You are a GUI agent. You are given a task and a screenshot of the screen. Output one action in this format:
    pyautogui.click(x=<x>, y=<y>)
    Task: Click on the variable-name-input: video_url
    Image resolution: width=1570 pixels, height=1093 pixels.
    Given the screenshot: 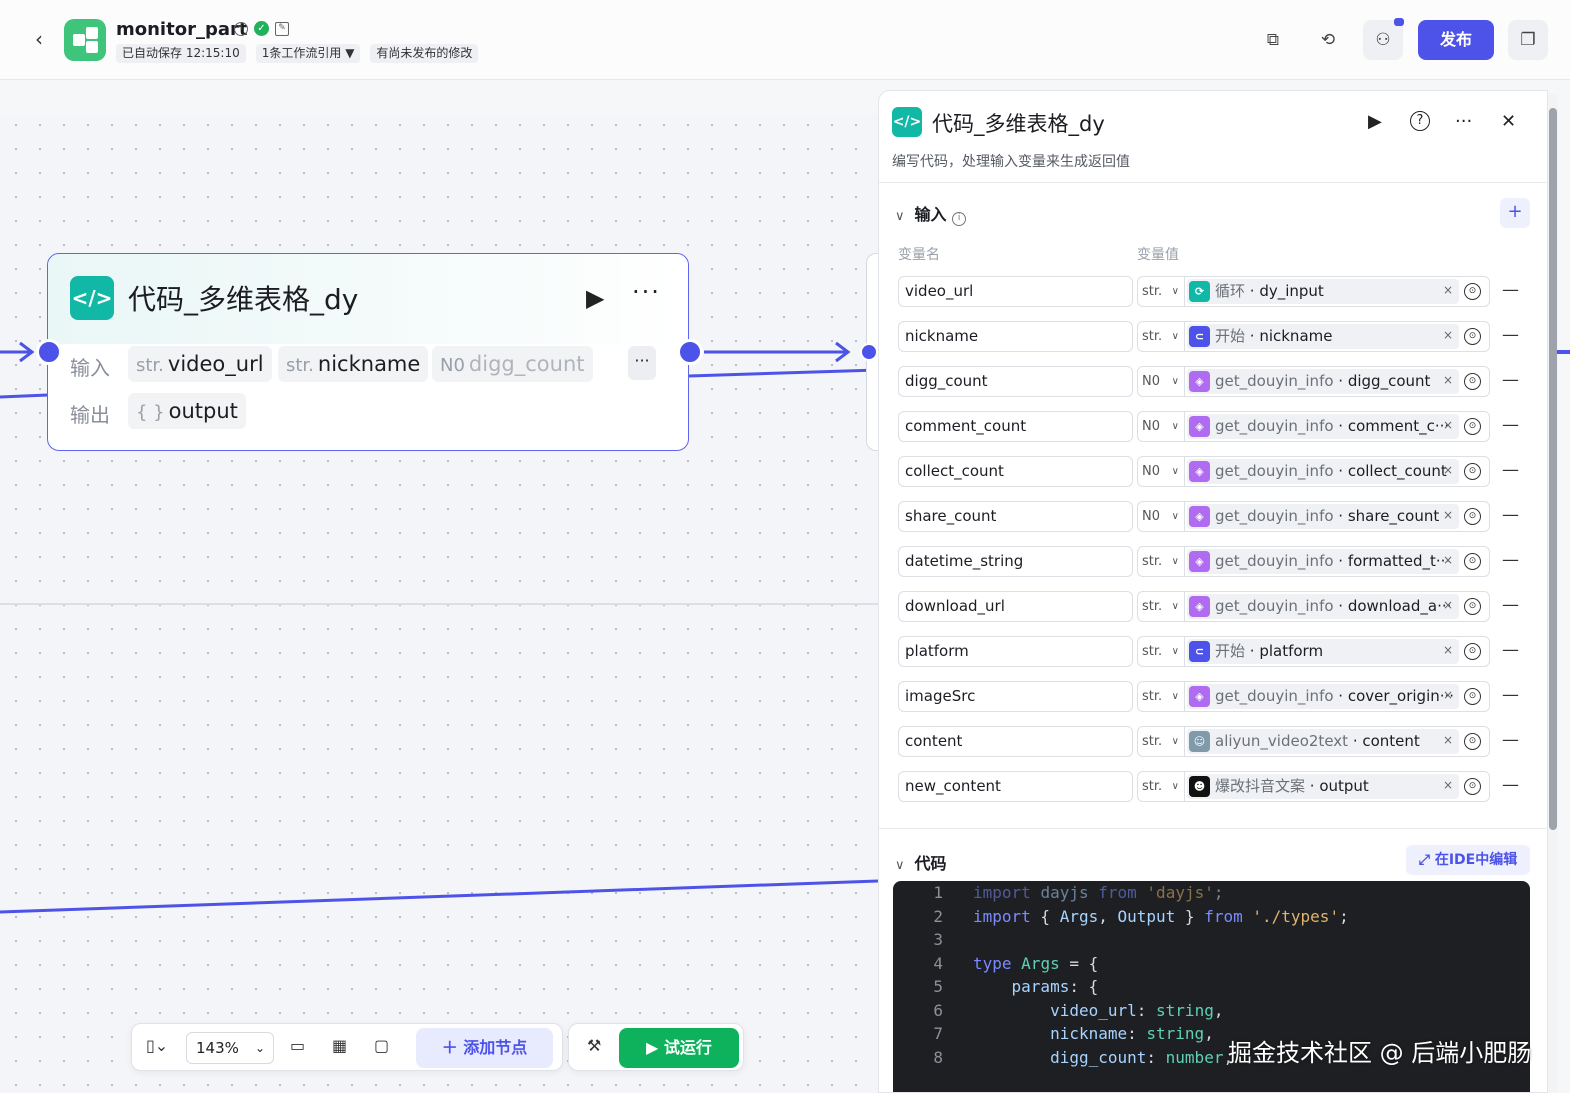 What is the action you would take?
    pyautogui.click(x=1015, y=291)
    